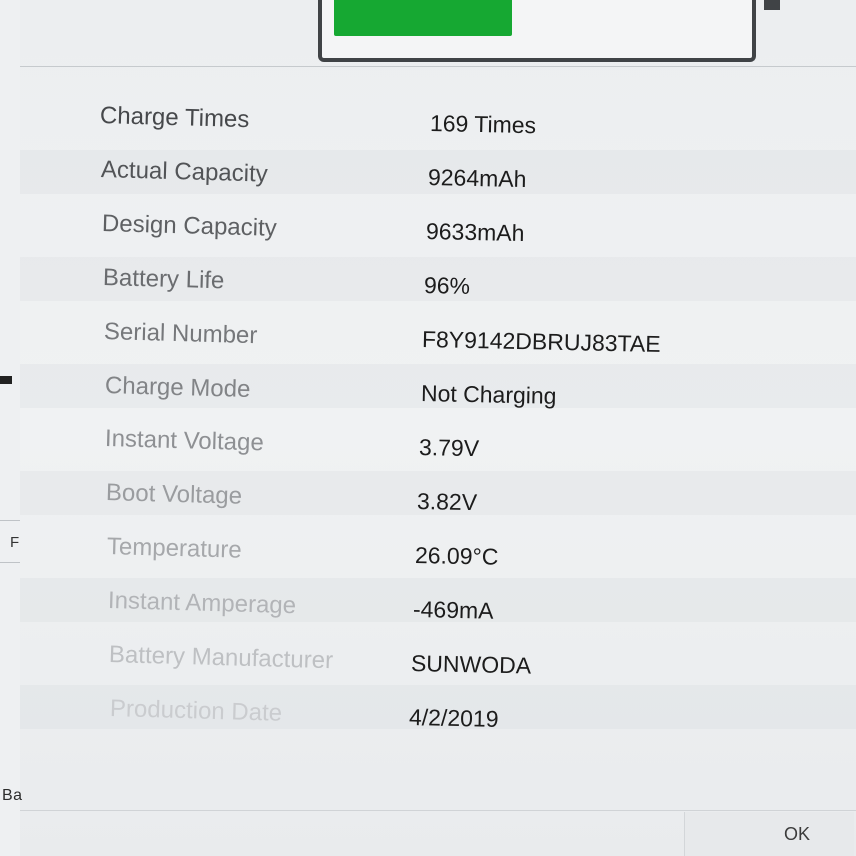 Image resolution: width=856 pixels, height=856 pixels. Describe the element at coordinates (174, 495) in the screenshot. I see `info-label: Boot Voltage` at that location.